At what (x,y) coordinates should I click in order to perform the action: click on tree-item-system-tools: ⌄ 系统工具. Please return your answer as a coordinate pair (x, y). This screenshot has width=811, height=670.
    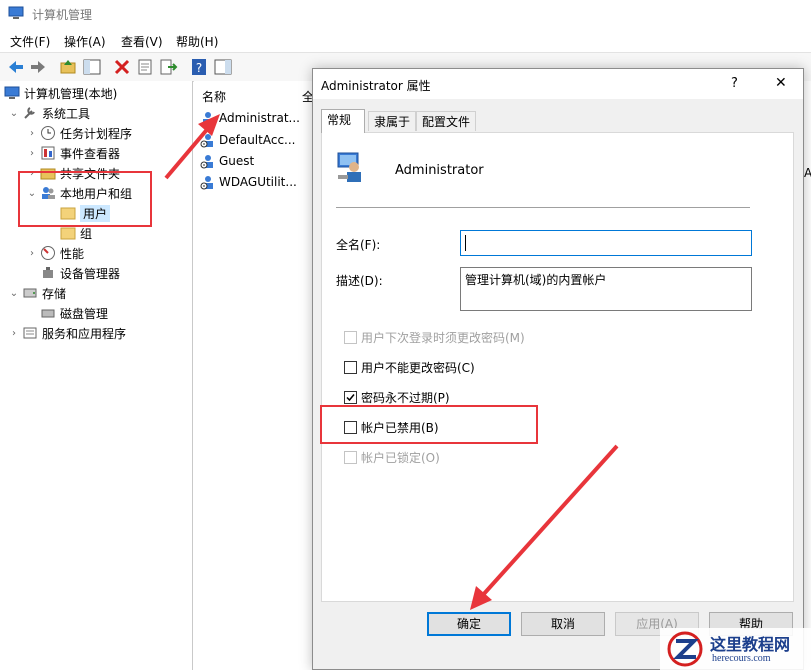
    Looking at the image, I should click on (49, 113).